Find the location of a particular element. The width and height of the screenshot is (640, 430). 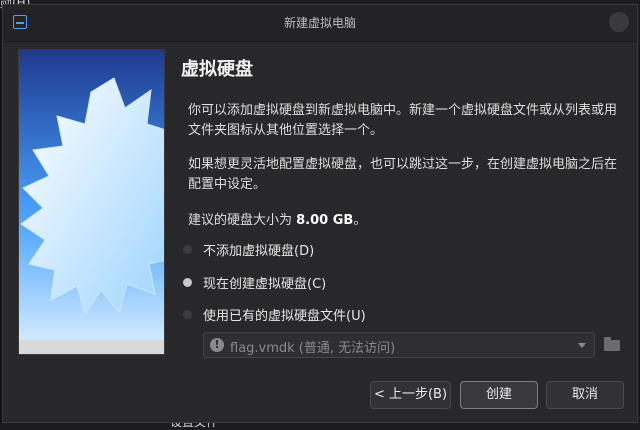

recommend-suffix: 。 is located at coordinates (360, 220).